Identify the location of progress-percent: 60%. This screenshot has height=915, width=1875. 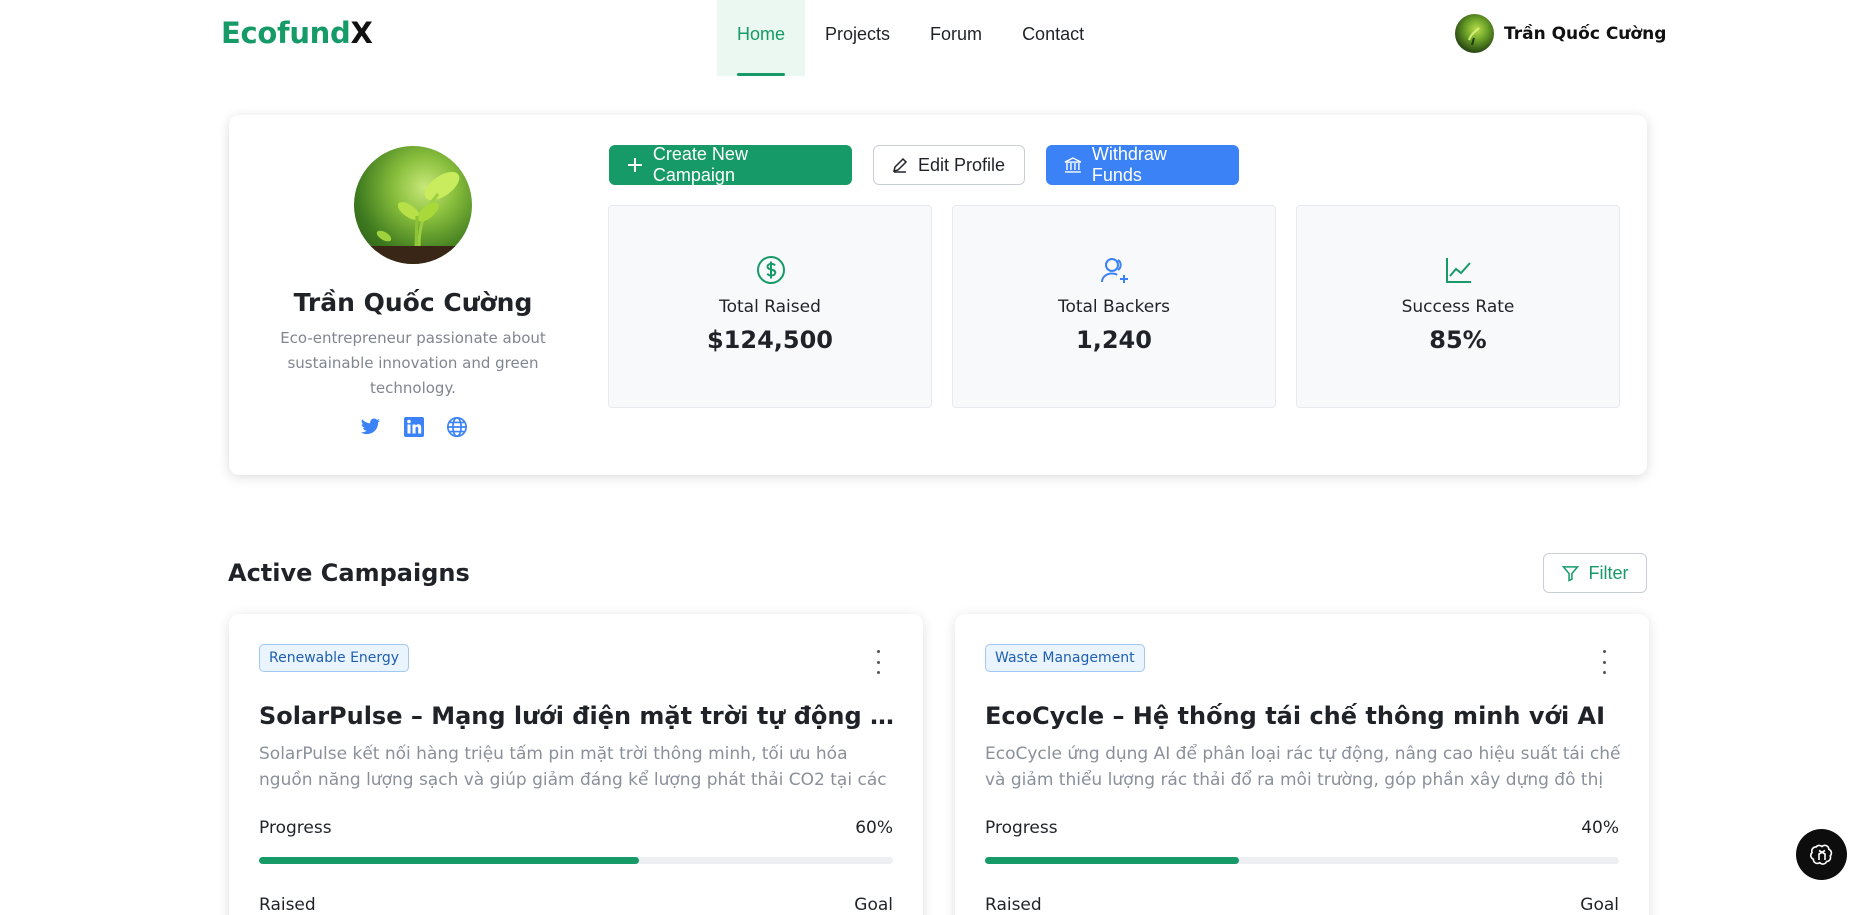
(874, 828).